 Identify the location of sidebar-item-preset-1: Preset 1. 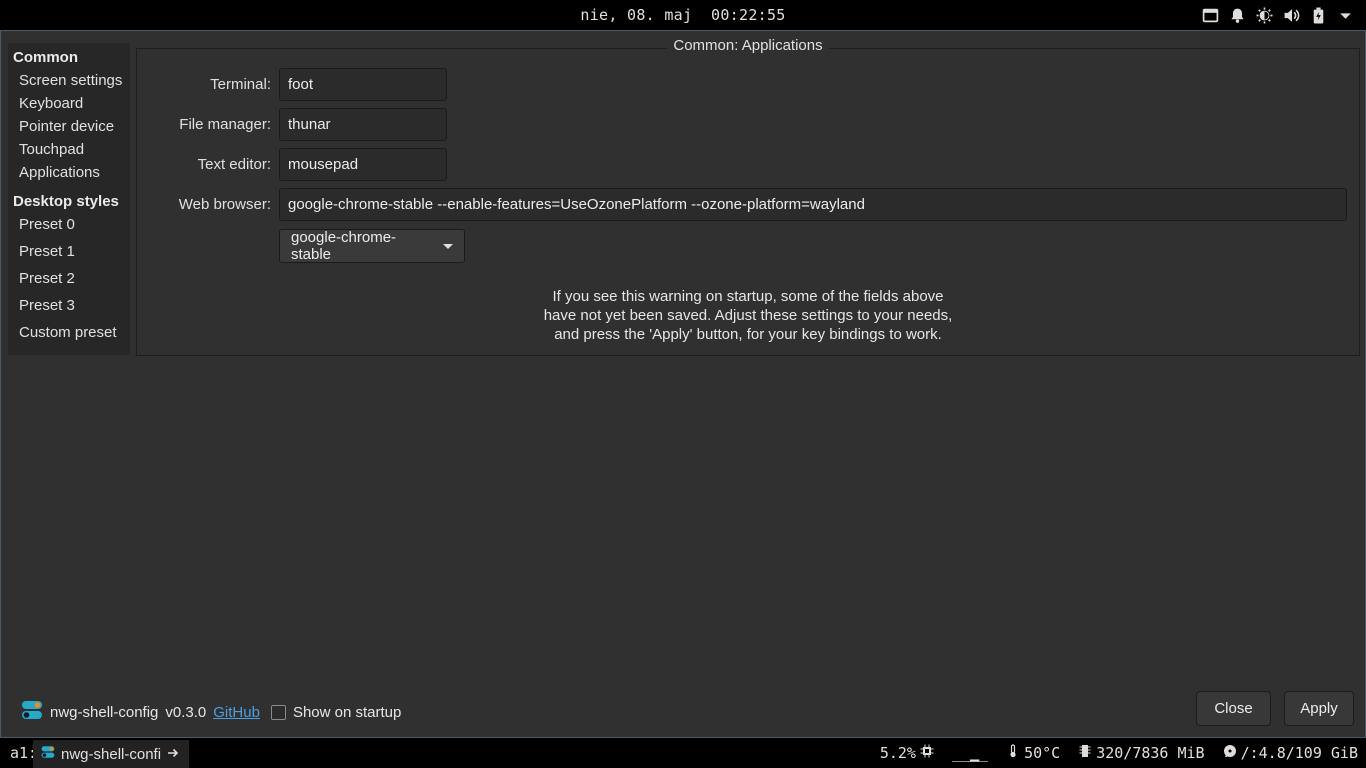
(47, 251).